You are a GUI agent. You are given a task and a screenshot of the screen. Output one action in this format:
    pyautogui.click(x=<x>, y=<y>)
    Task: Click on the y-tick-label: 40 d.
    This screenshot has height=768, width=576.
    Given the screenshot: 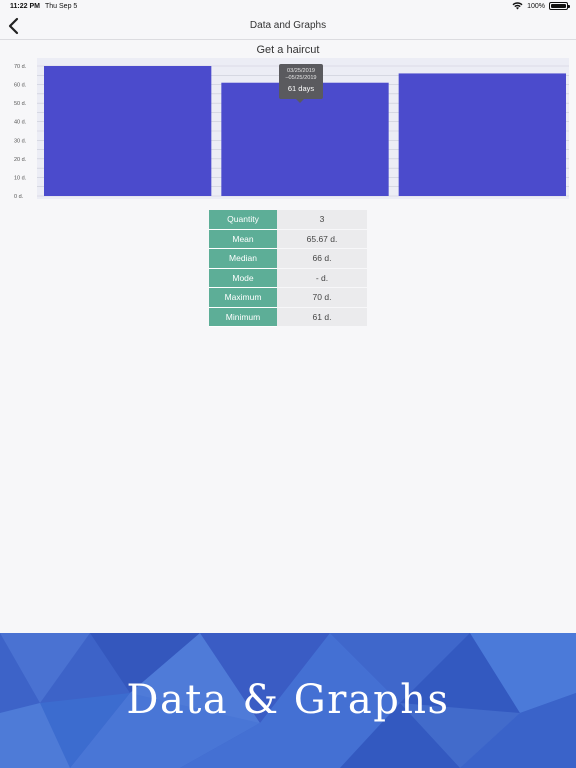 What is the action you would take?
    pyautogui.click(x=20, y=123)
    